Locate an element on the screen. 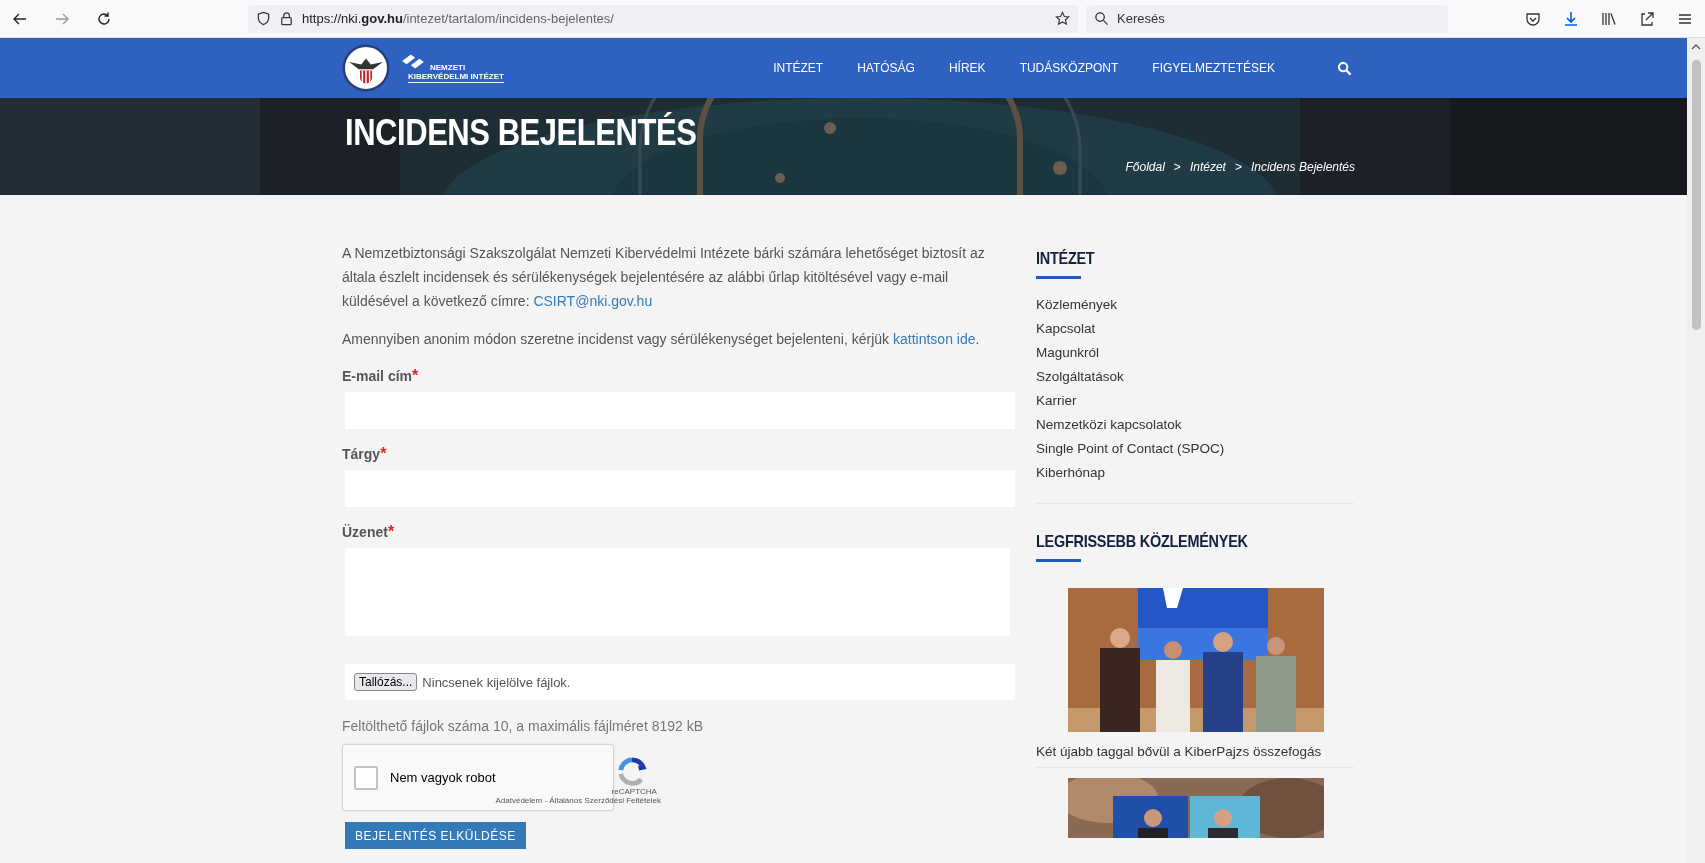 This screenshot has width=1705, height=863. file-status: Nincsenek kijelölve fájlok. is located at coordinates (496, 682).